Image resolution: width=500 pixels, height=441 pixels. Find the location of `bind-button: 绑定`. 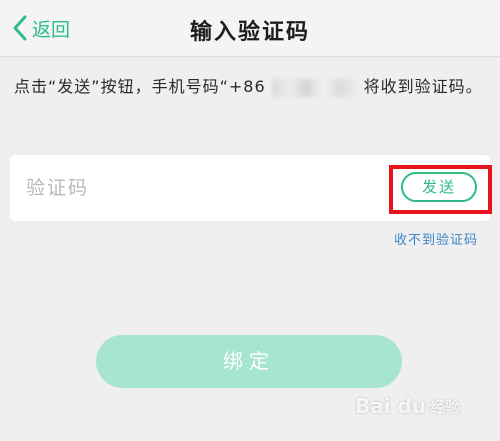

bind-button: 绑定 is located at coordinates (249, 361).